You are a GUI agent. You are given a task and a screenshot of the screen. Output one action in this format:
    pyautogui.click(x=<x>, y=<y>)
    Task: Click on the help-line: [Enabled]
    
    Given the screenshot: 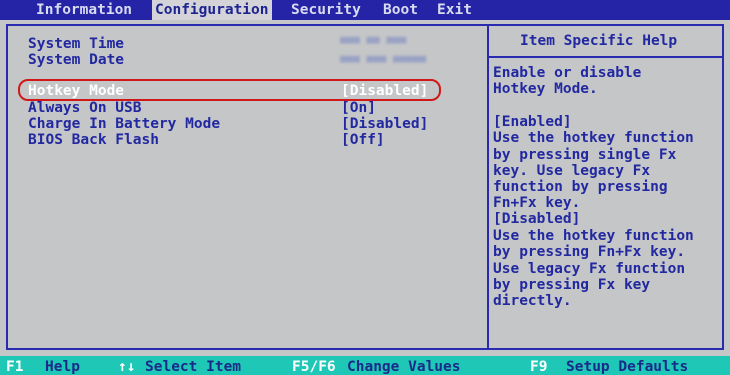 What is the action you would take?
    pyautogui.click(x=532, y=122)
    